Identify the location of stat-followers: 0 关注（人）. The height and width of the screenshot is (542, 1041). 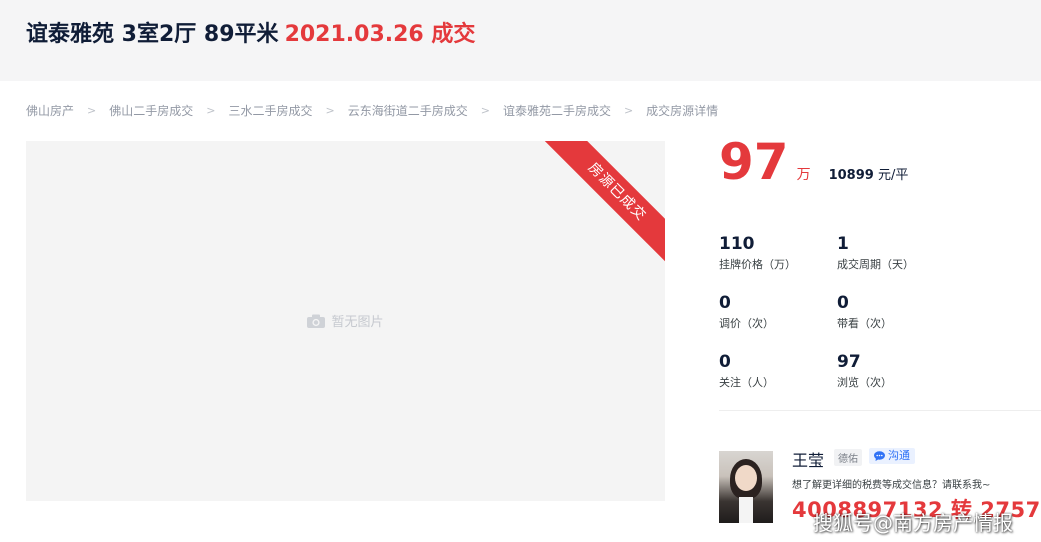
(774, 371).